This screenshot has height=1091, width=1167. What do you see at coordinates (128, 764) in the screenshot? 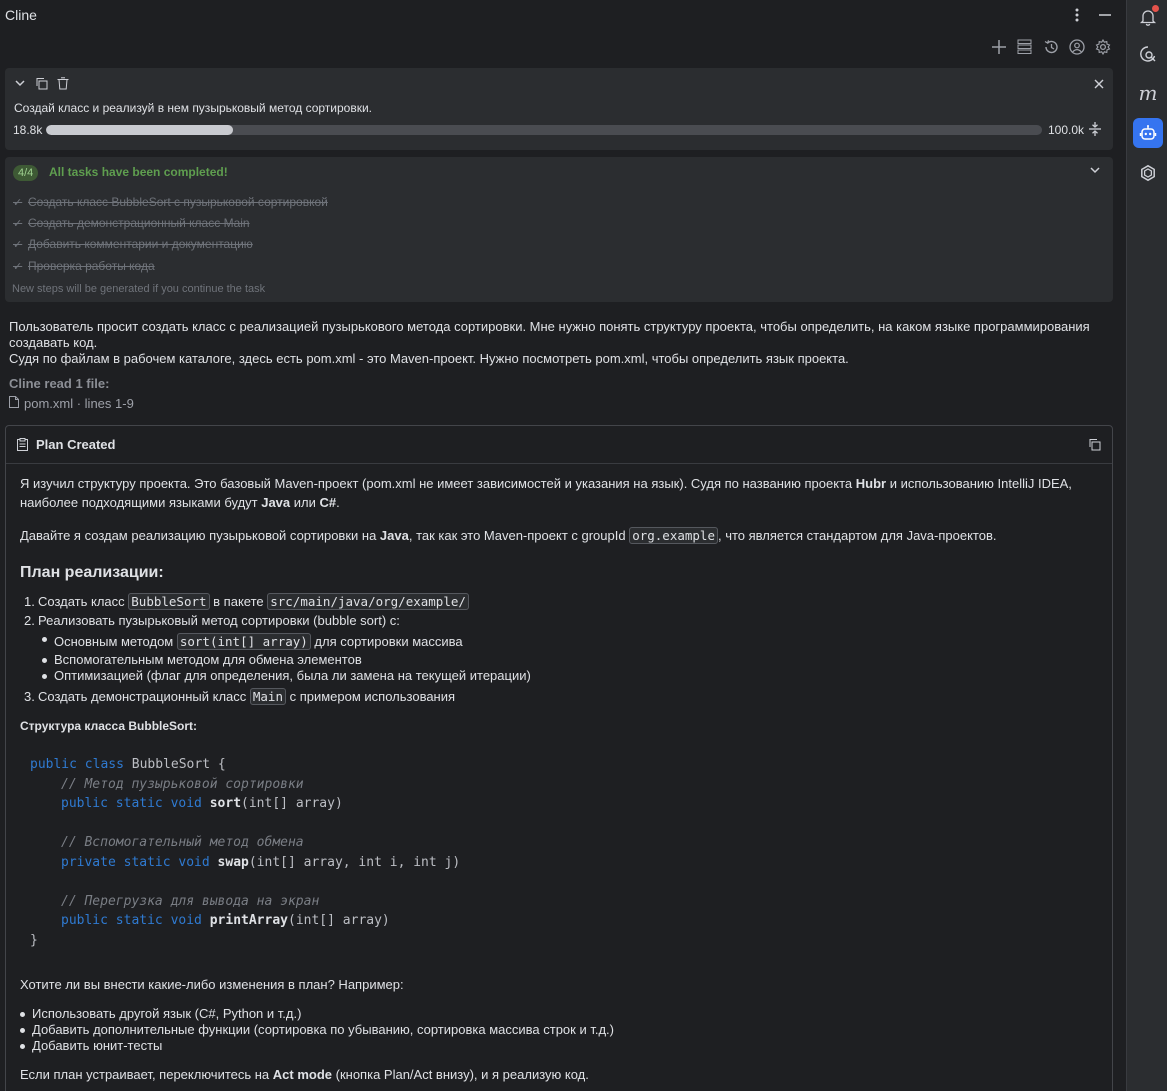
I see `code-line: public class BubbleSort {` at bounding box center [128, 764].